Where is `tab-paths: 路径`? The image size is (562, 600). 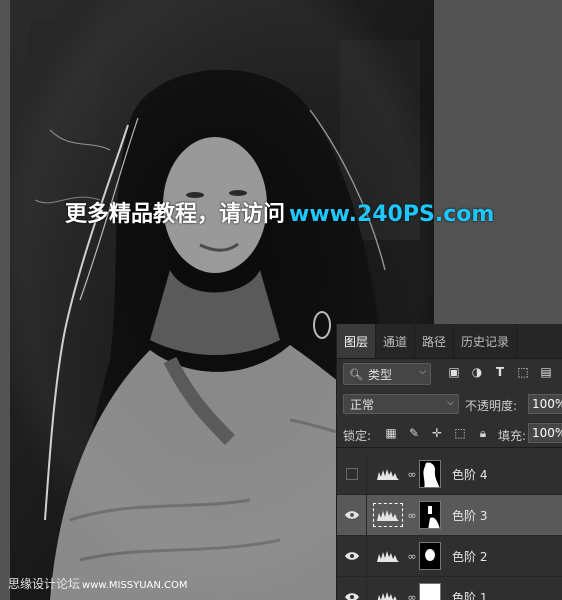 tab-paths: 路径 is located at coordinates (435, 341).